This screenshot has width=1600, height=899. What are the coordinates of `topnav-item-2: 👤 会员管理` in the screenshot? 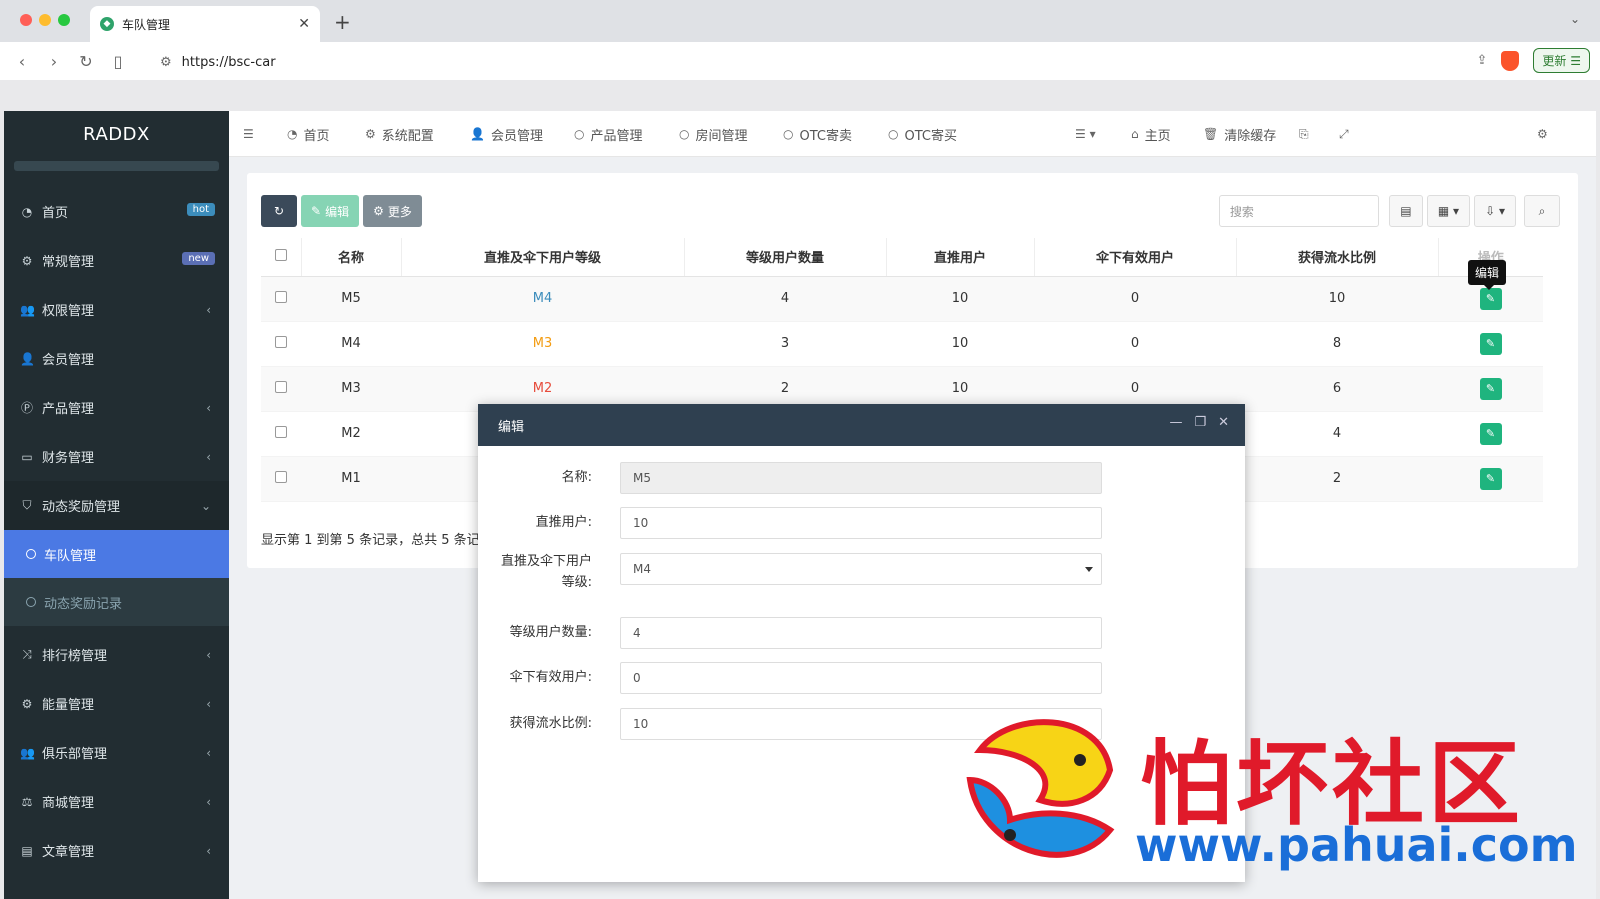 It's located at (506, 134).